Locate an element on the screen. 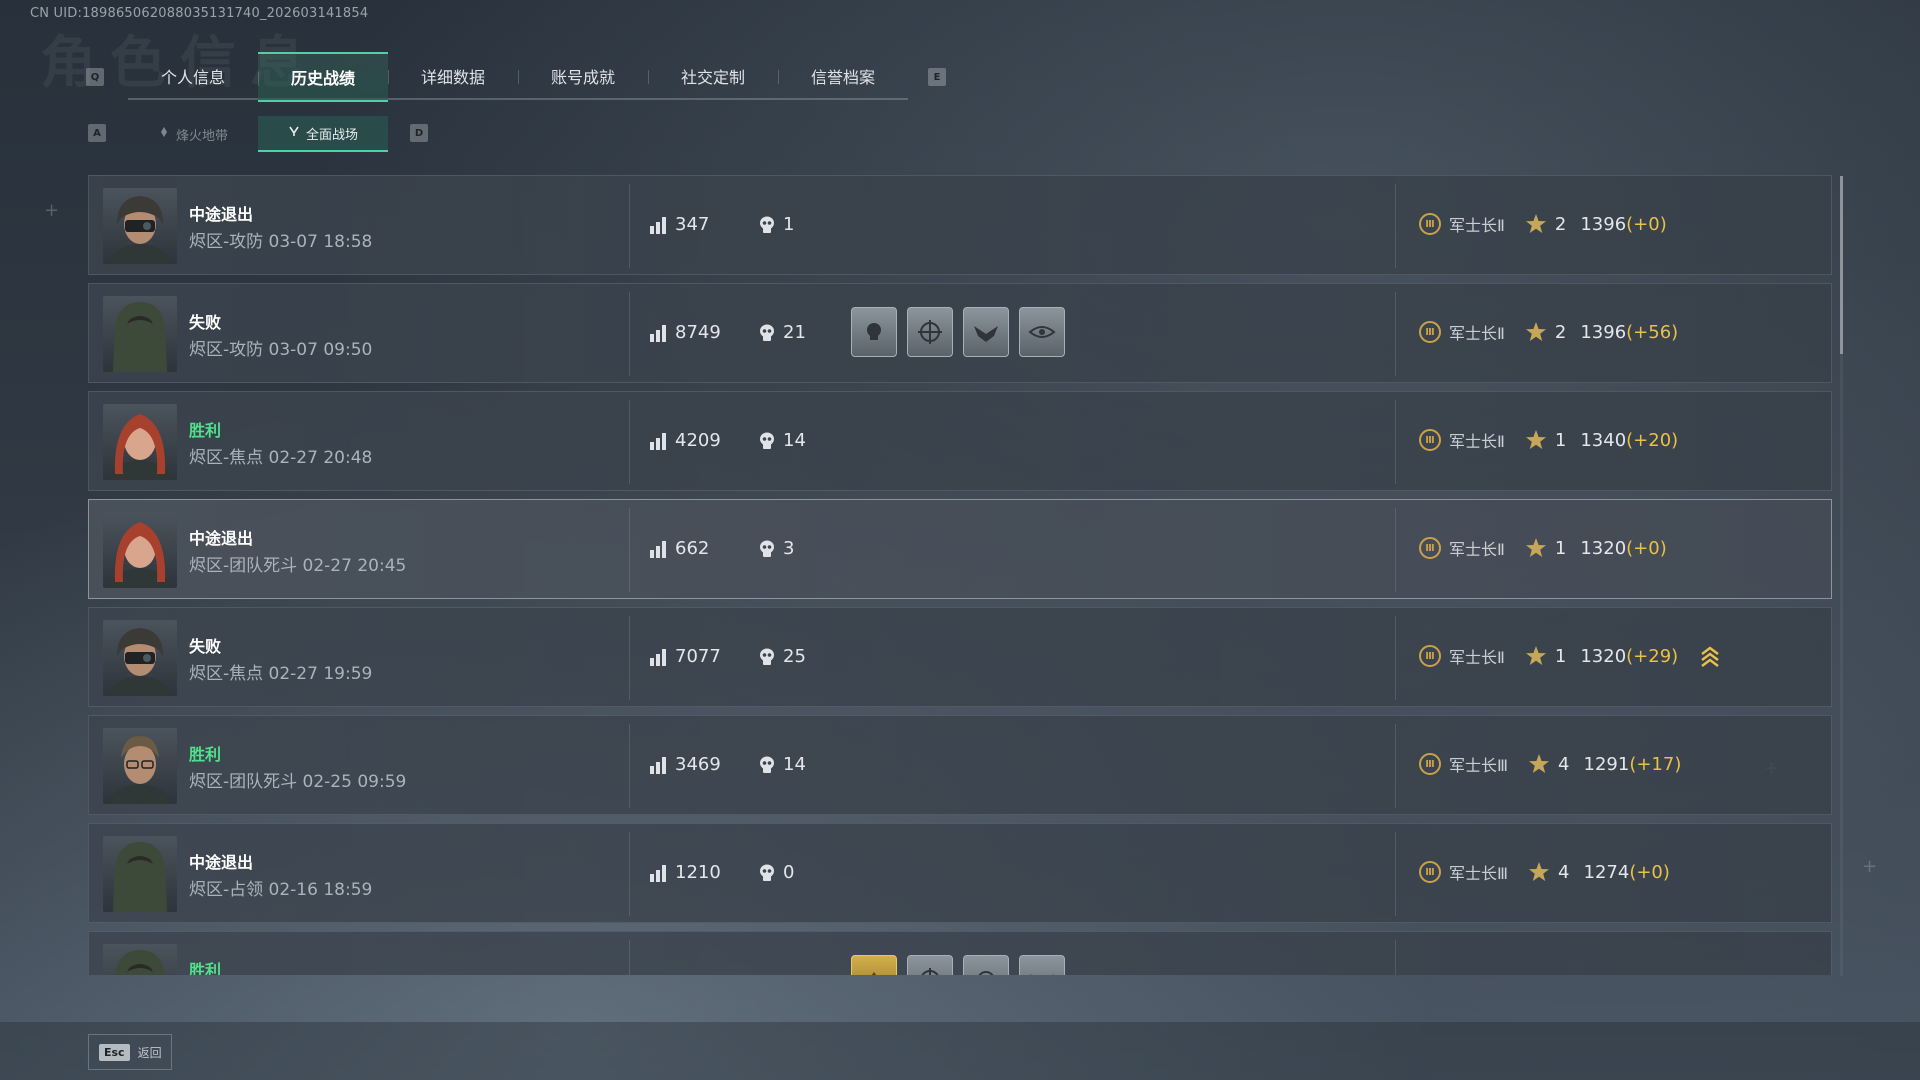 This screenshot has height=1080, width=1920. target-medal-icon is located at coordinates (986, 965).